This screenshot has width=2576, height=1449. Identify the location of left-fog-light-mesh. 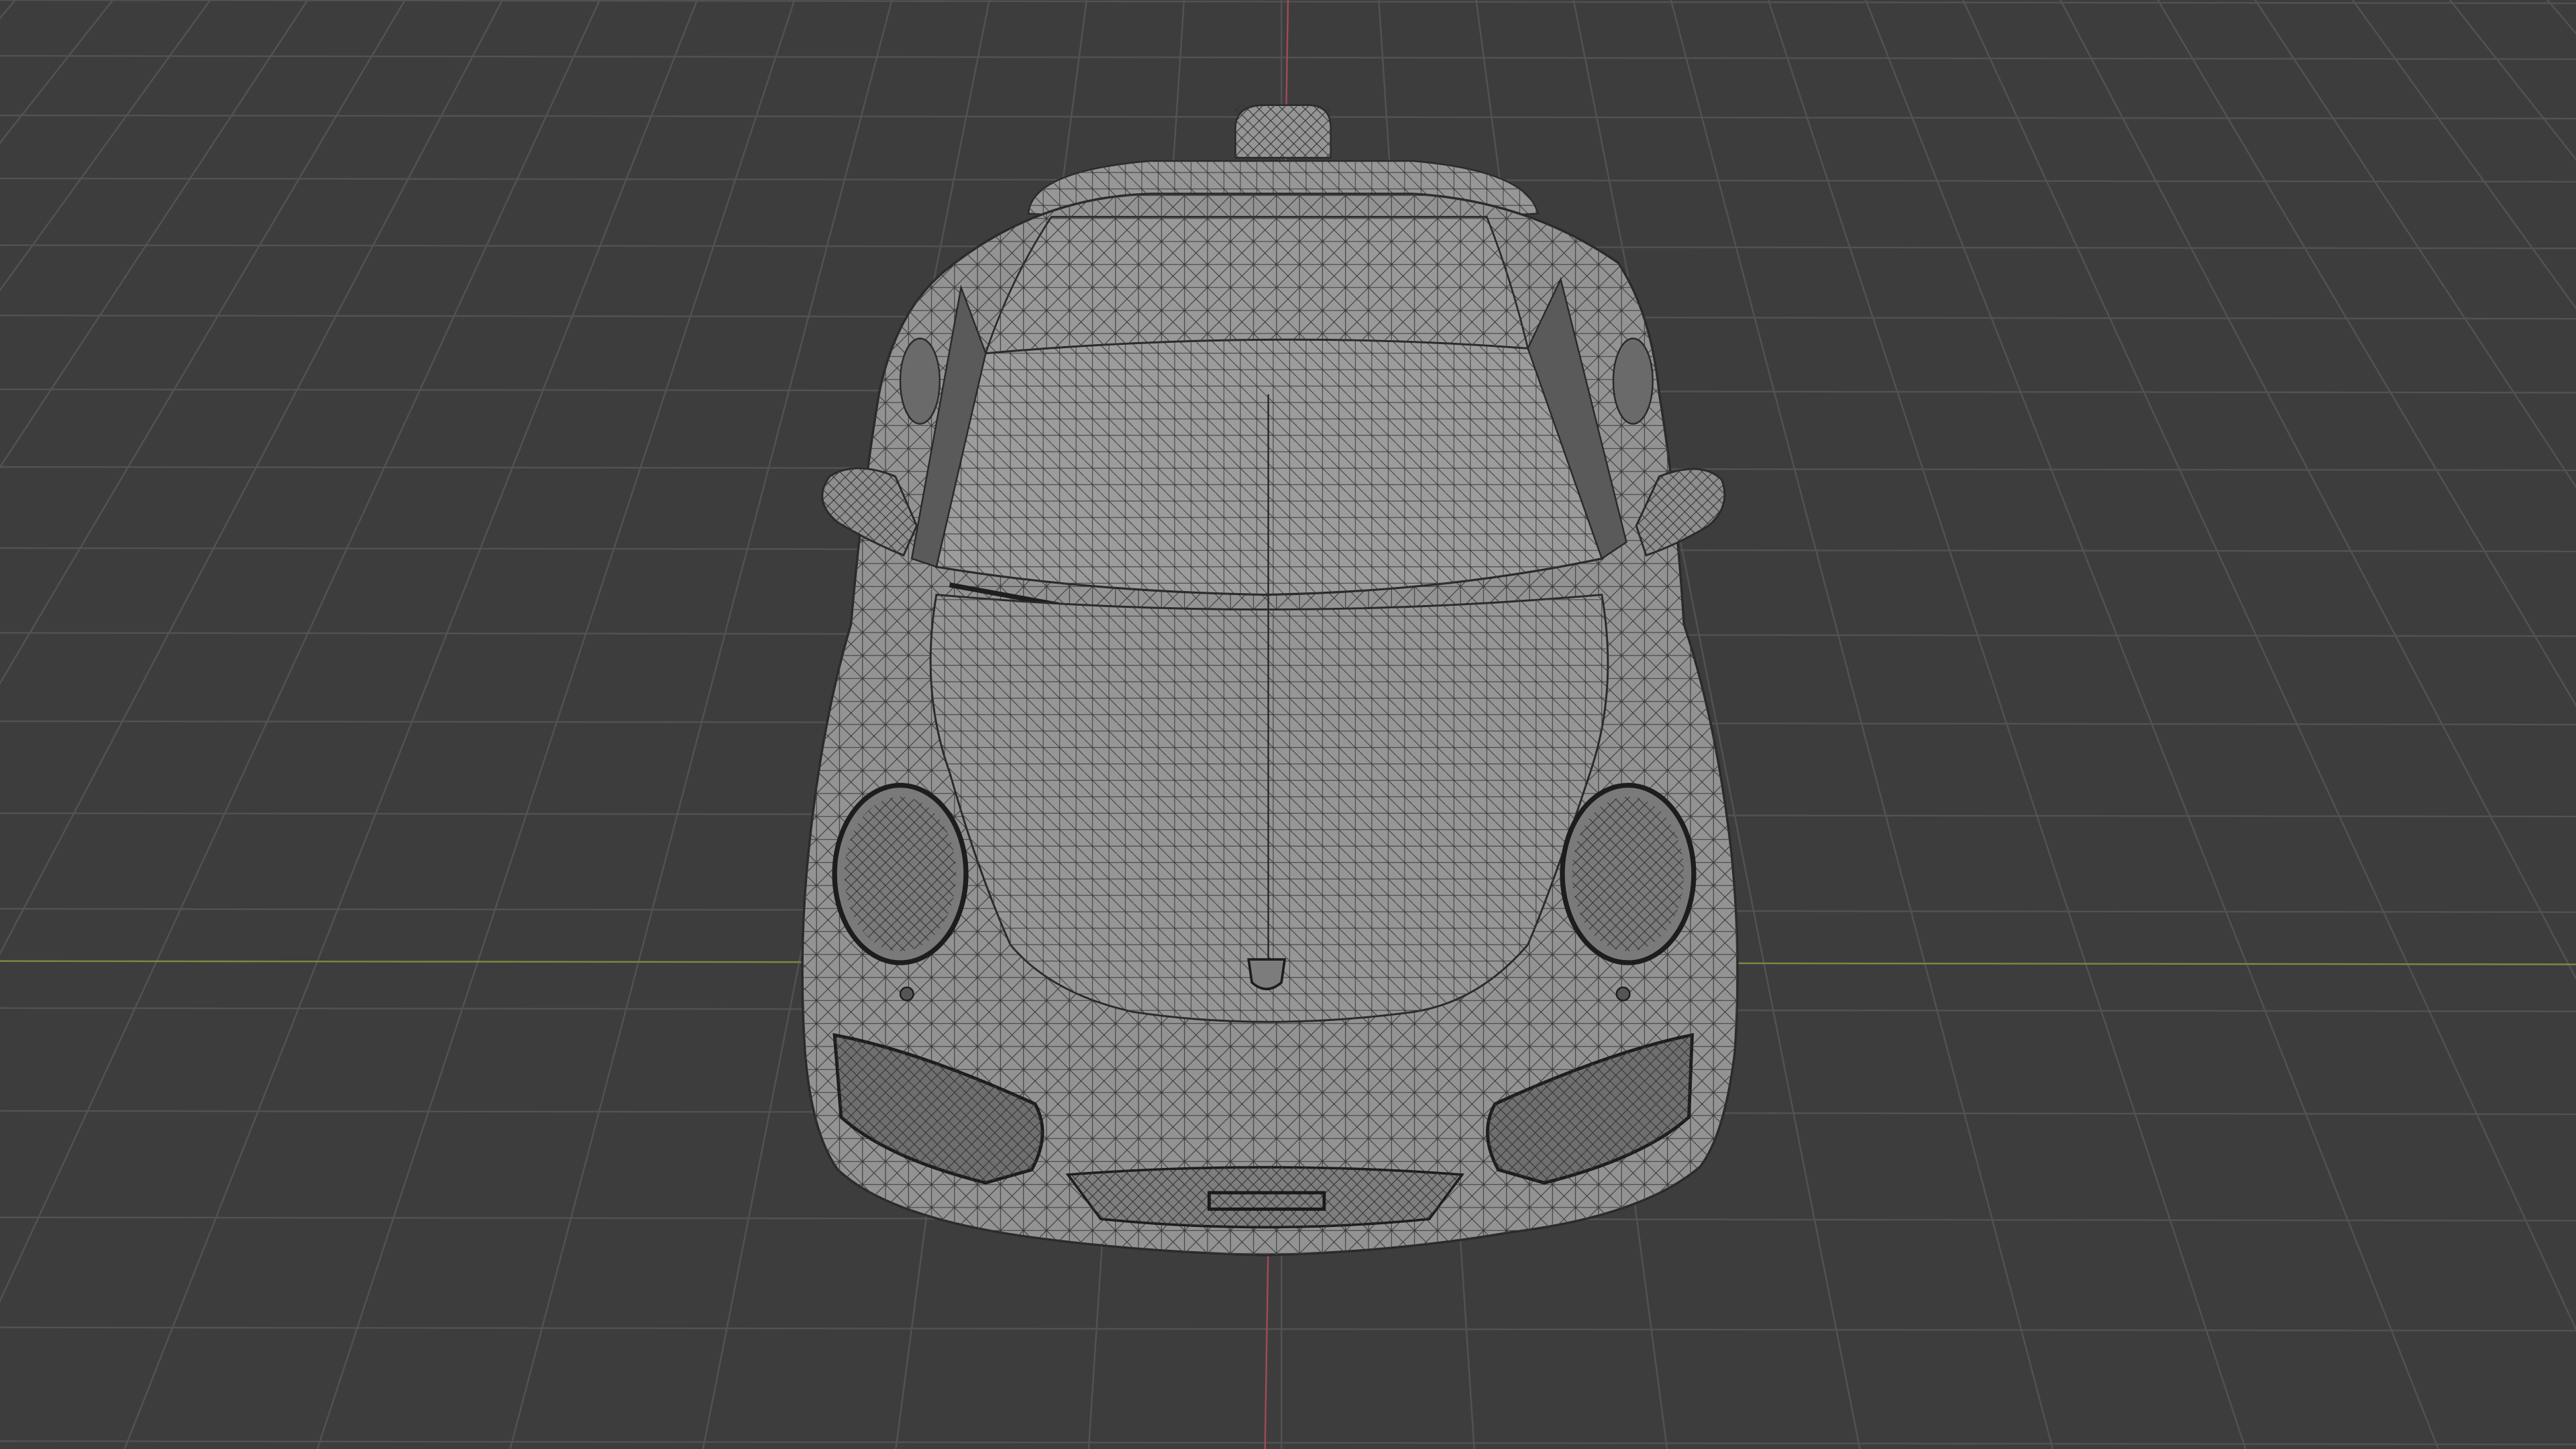
(906, 994).